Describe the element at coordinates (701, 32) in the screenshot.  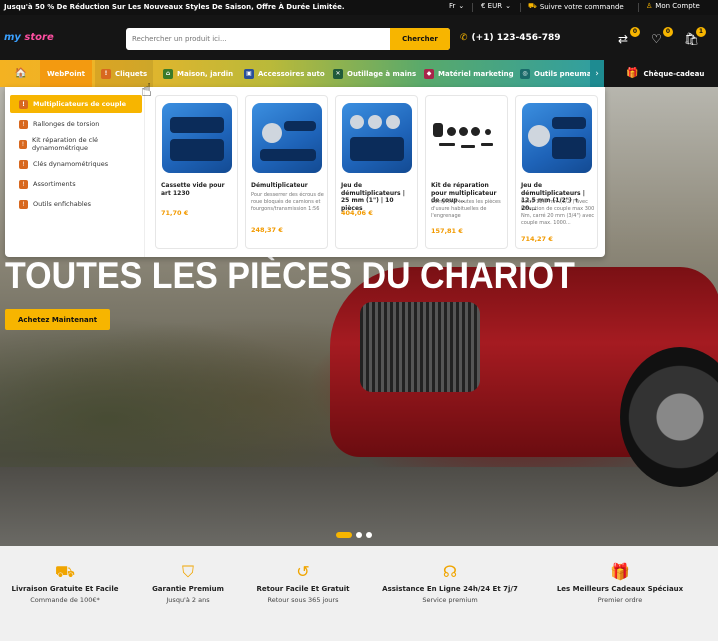
I see `cart-badge: 1` at that location.